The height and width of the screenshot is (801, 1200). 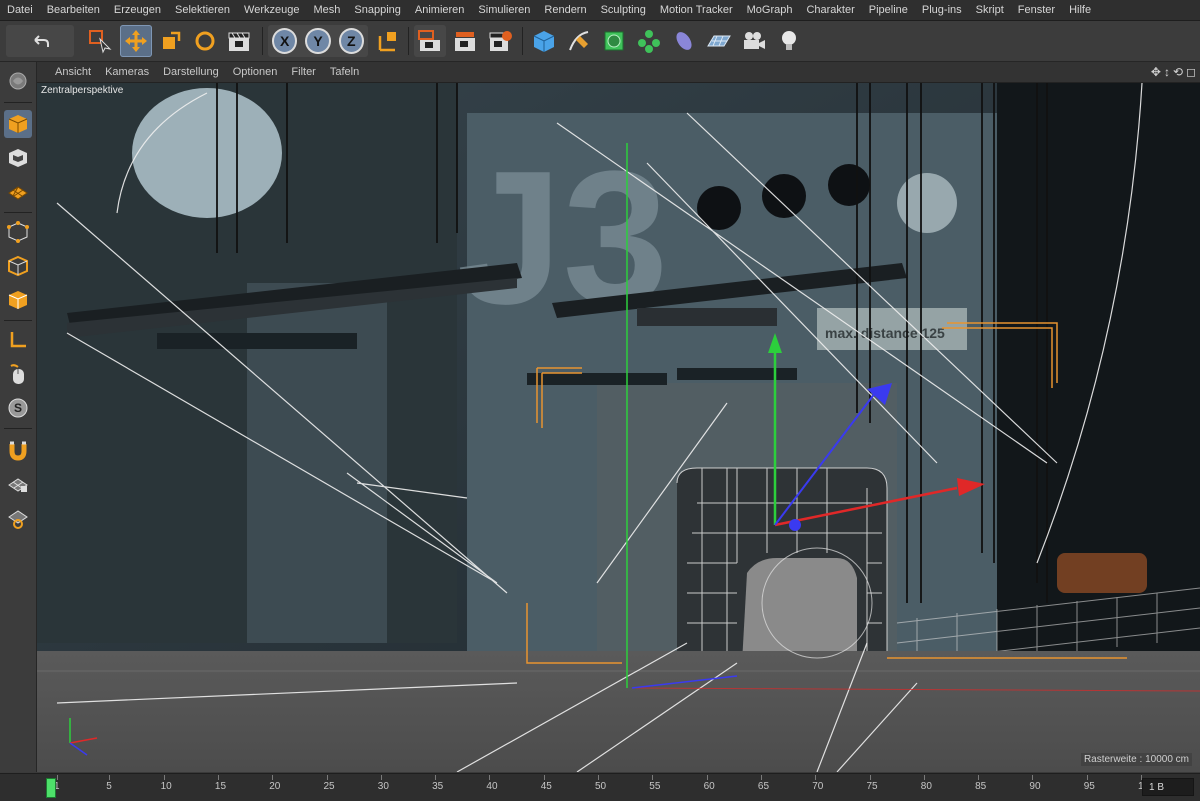 I want to click on menu-item-mesh: Mesh, so click(x=326, y=10).